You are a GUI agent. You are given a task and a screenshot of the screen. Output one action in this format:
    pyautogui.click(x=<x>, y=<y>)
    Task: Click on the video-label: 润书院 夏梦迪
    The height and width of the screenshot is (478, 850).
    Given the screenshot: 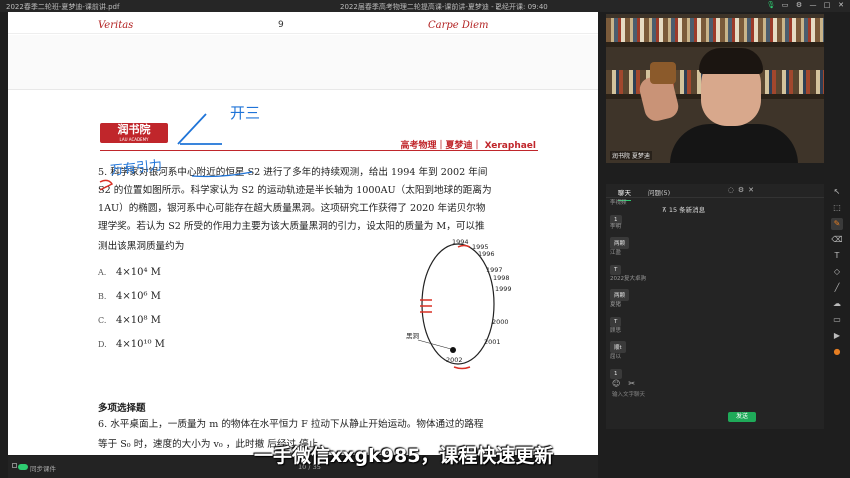 What is the action you would take?
    pyautogui.click(x=631, y=155)
    